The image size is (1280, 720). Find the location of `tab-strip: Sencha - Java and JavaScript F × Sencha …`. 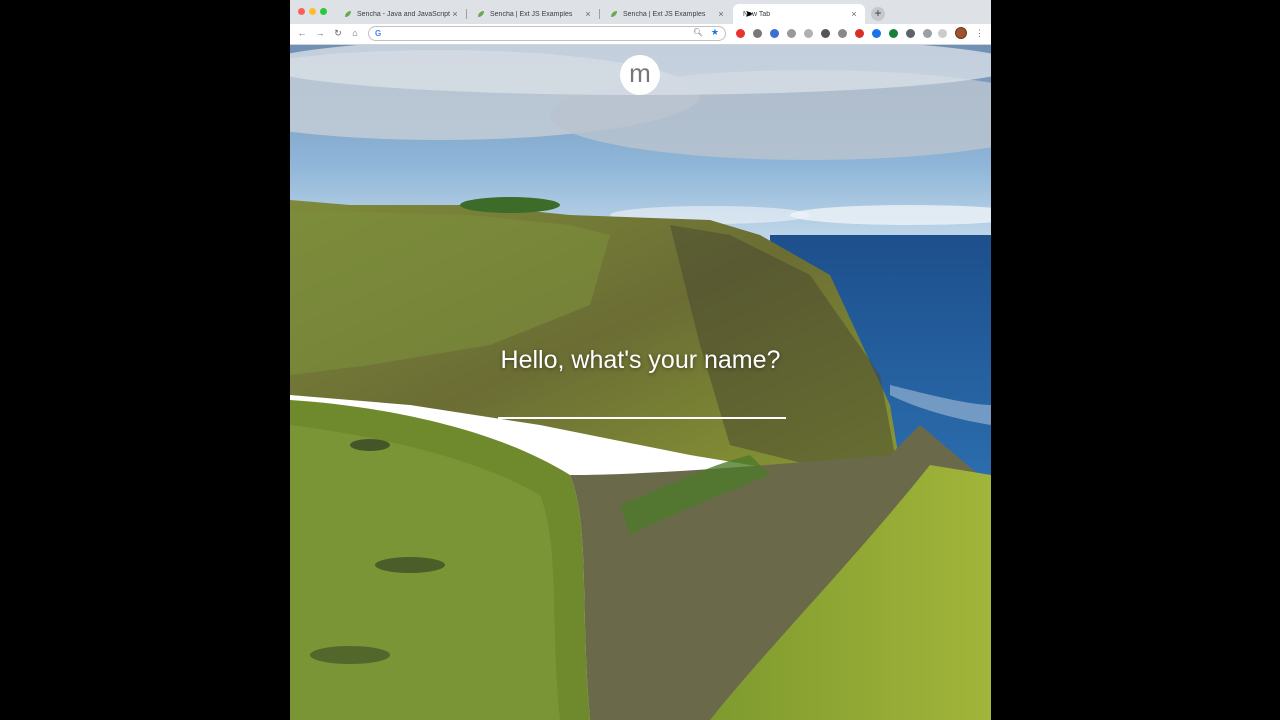

tab-strip: Sencha - Java and JavaScript F × Sencha … is located at coordinates (640, 12).